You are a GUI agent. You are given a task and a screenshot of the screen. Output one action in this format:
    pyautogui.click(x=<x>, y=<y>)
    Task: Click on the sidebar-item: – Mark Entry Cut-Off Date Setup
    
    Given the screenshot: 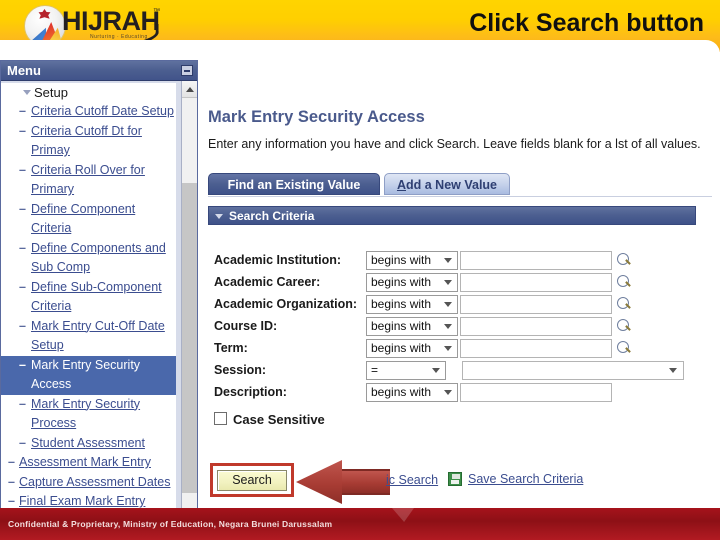 What is the action you would take?
    pyautogui.click(x=88, y=336)
    